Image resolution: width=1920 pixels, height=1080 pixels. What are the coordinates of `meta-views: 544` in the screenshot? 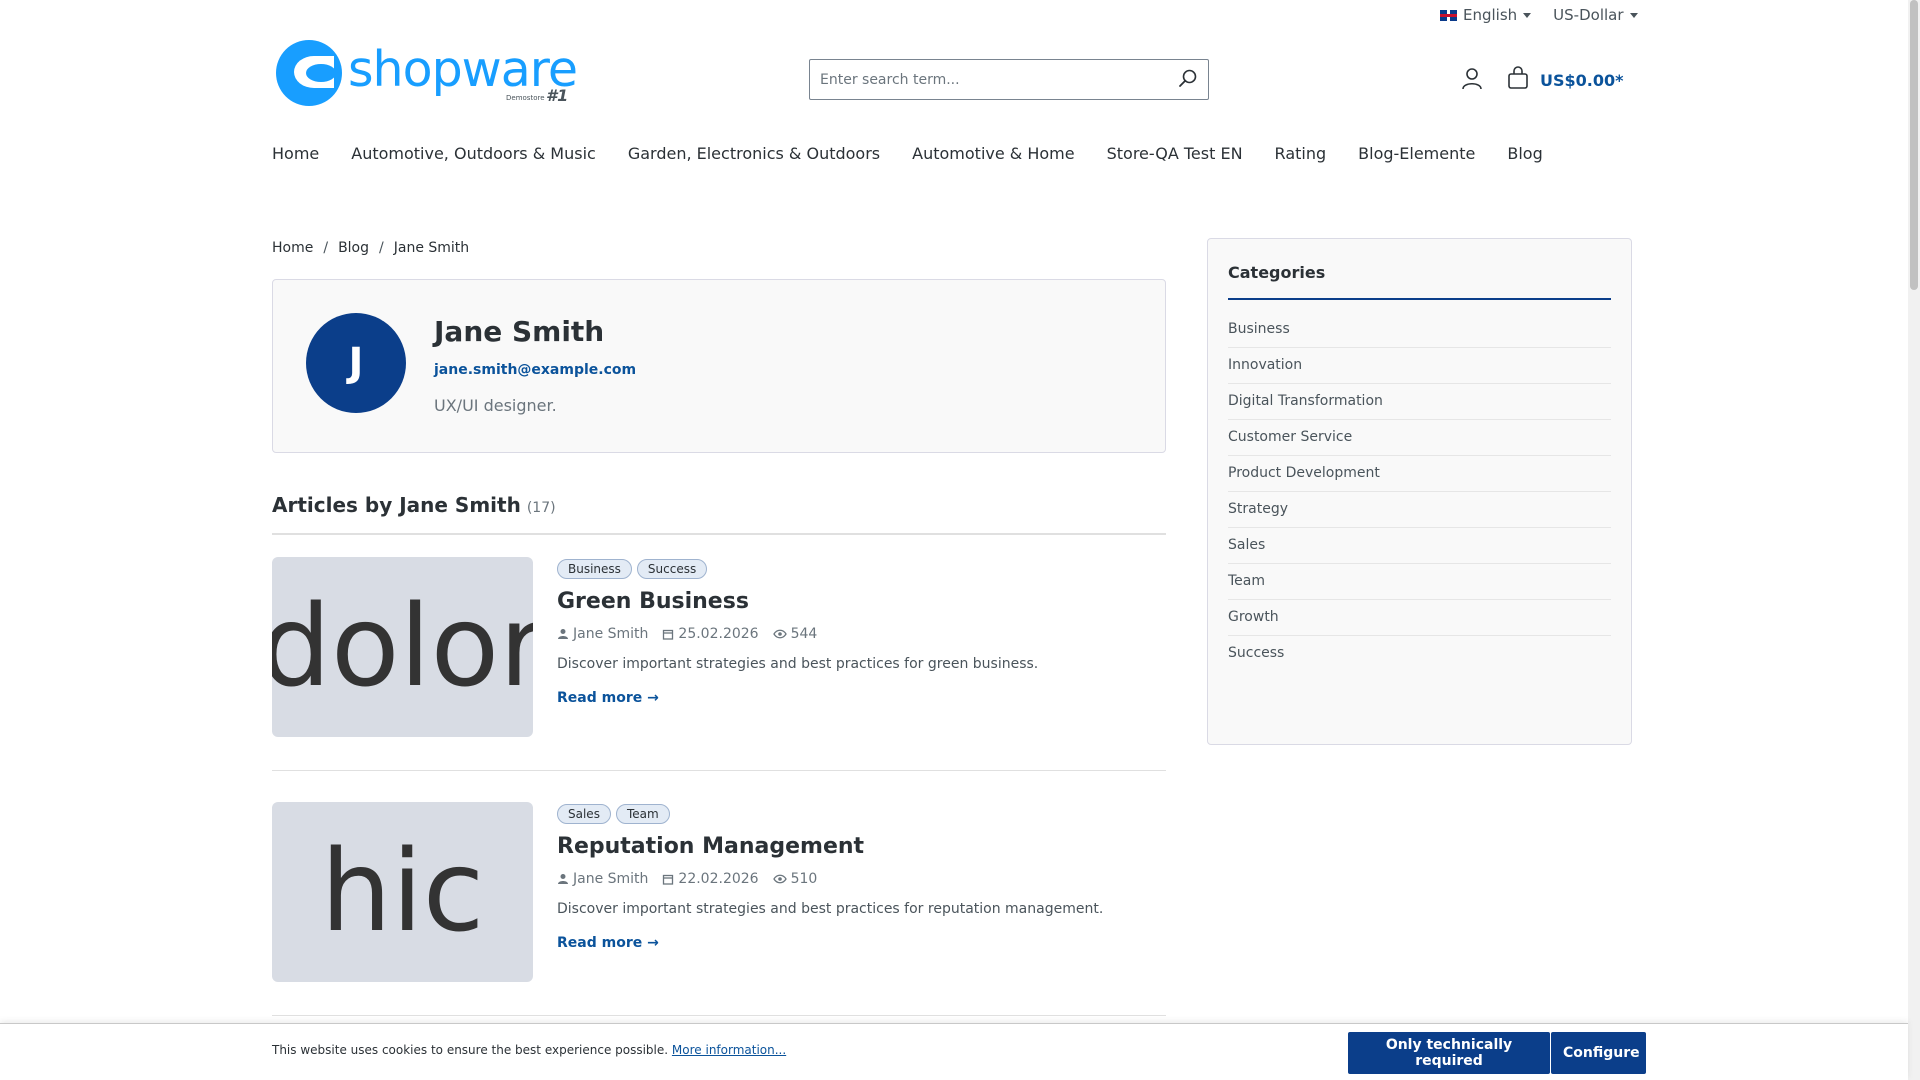 It's located at (795, 634).